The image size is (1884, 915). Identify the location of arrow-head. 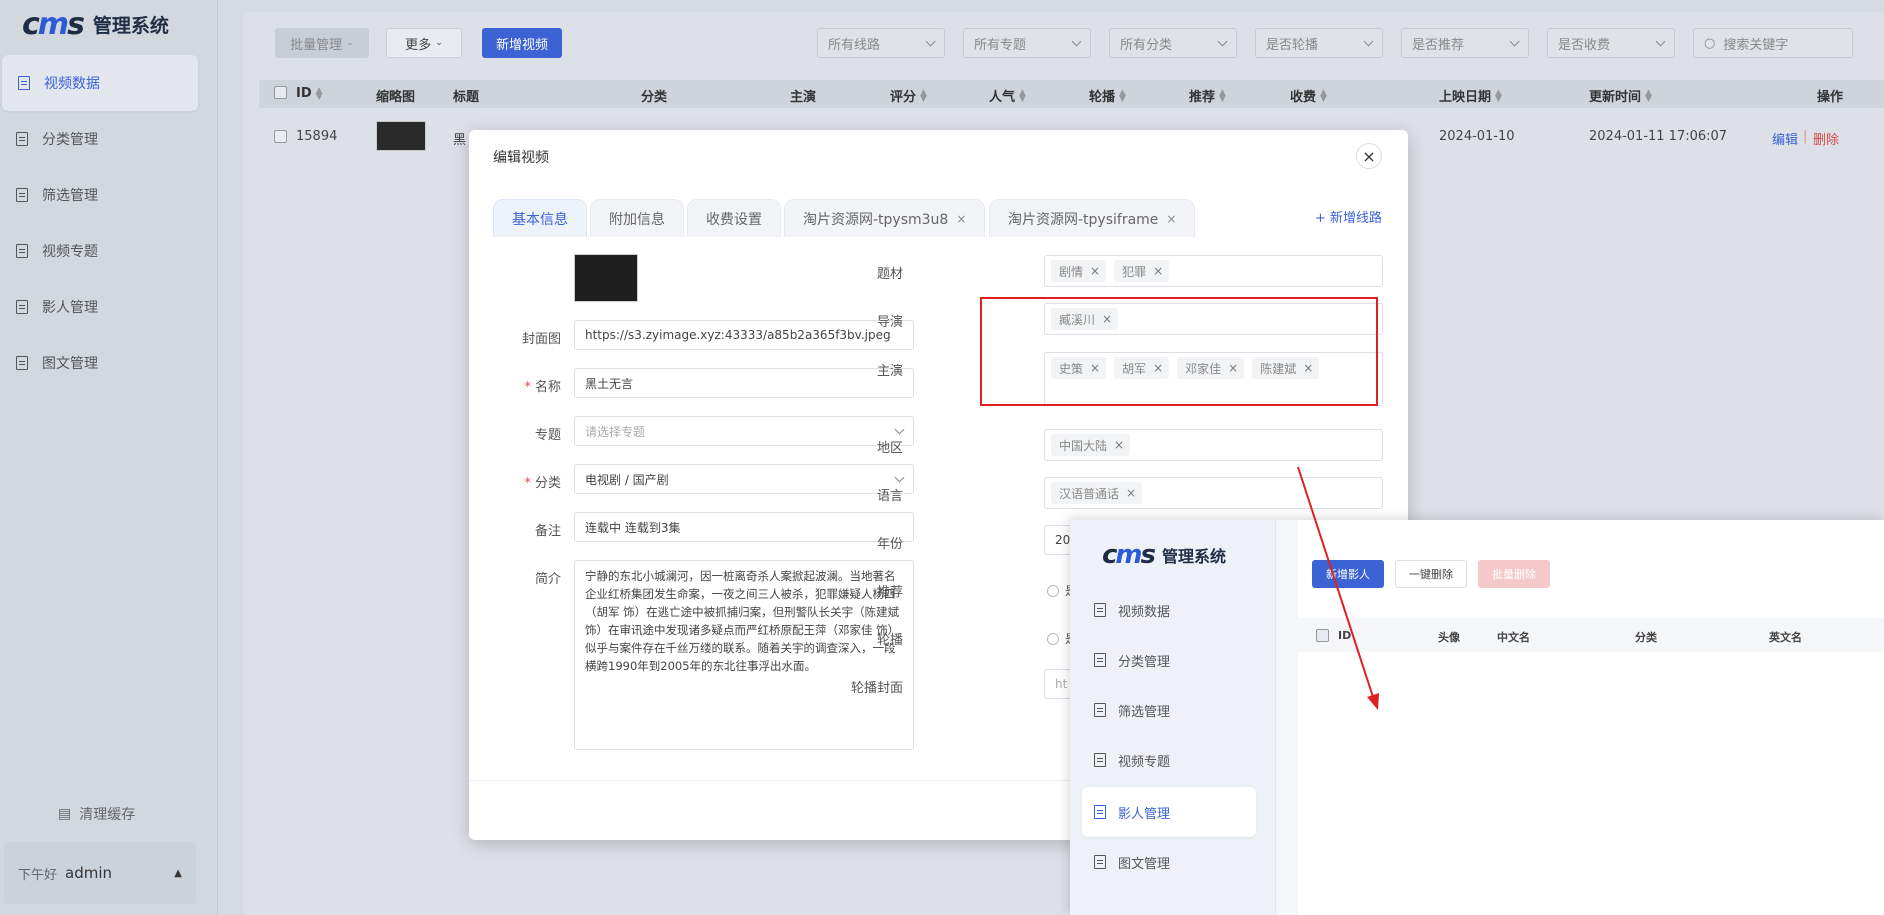
(1373, 701).